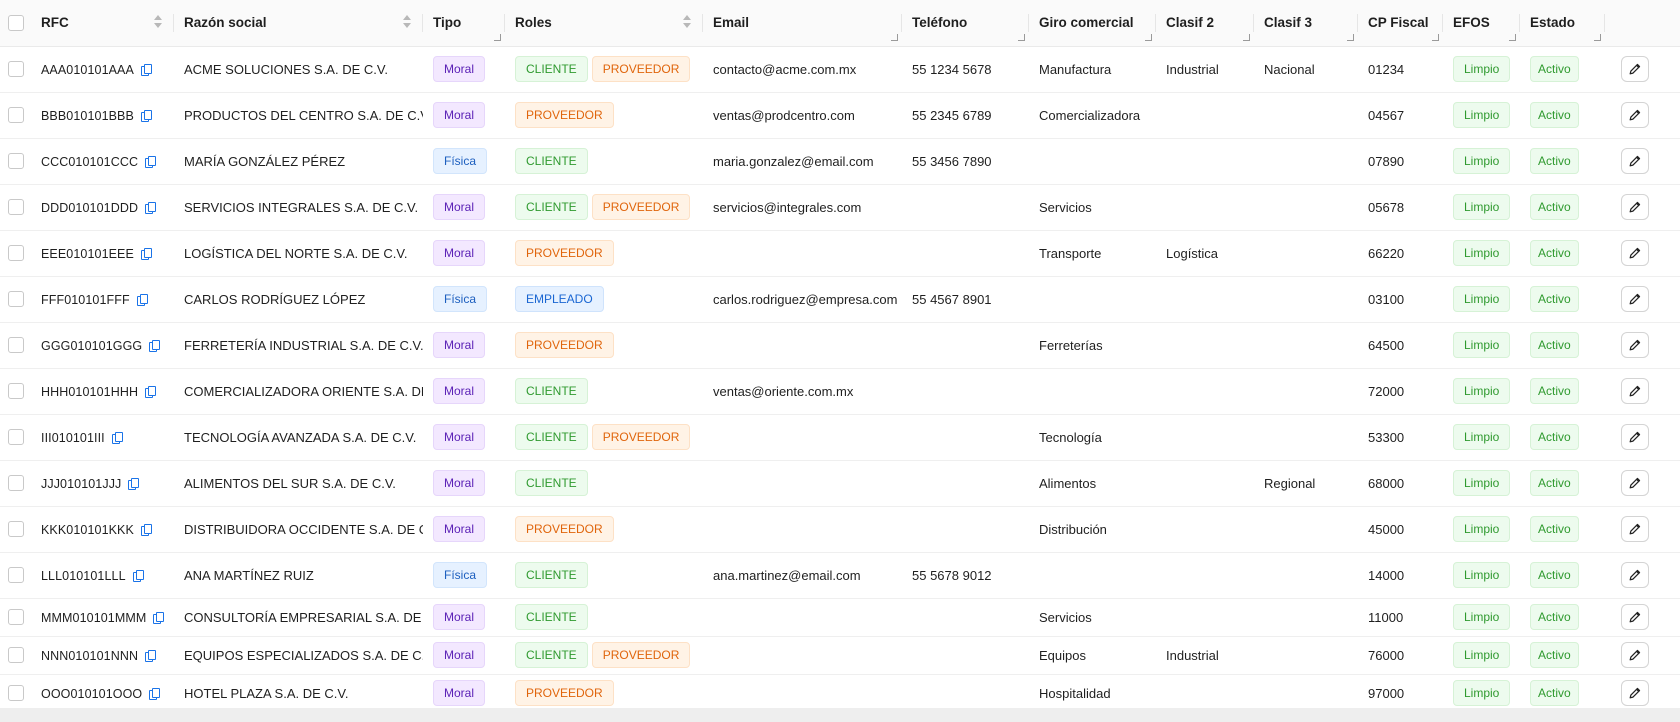  What do you see at coordinates (1092, 23) in the screenshot?
I see `column-header-giro: Giro comercial` at bounding box center [1092, 23].